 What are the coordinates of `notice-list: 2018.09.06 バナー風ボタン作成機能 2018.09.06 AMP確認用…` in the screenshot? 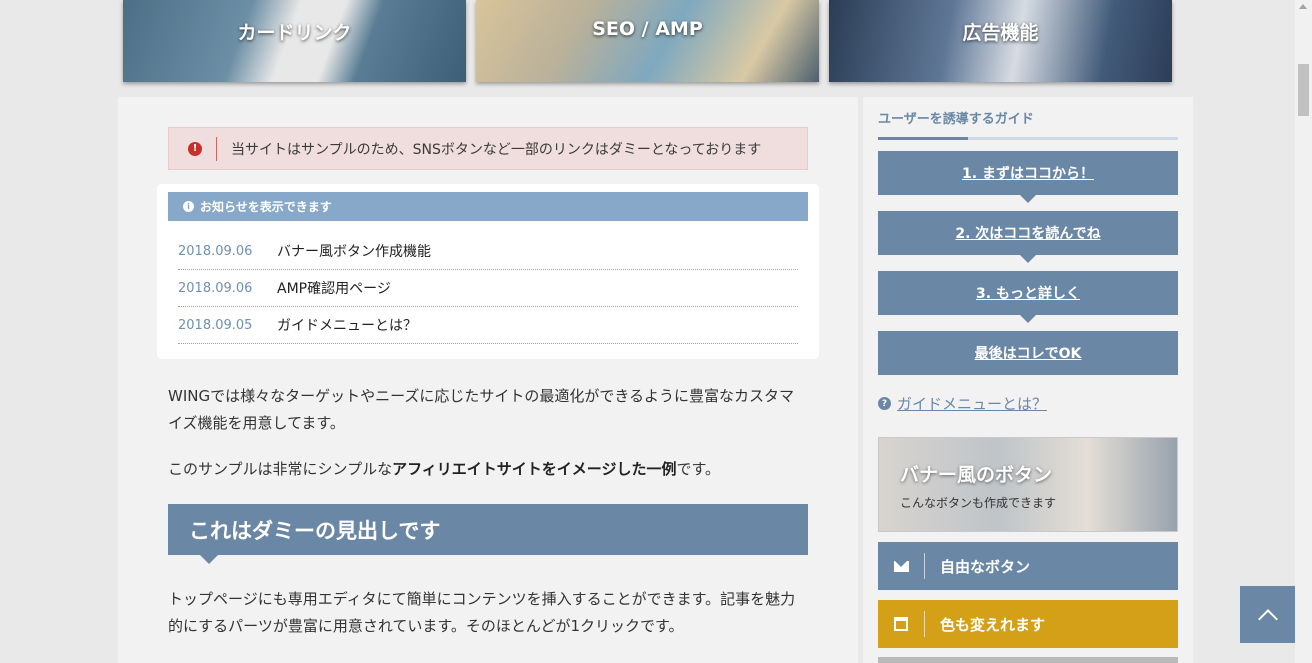 It's located at (488, 288).